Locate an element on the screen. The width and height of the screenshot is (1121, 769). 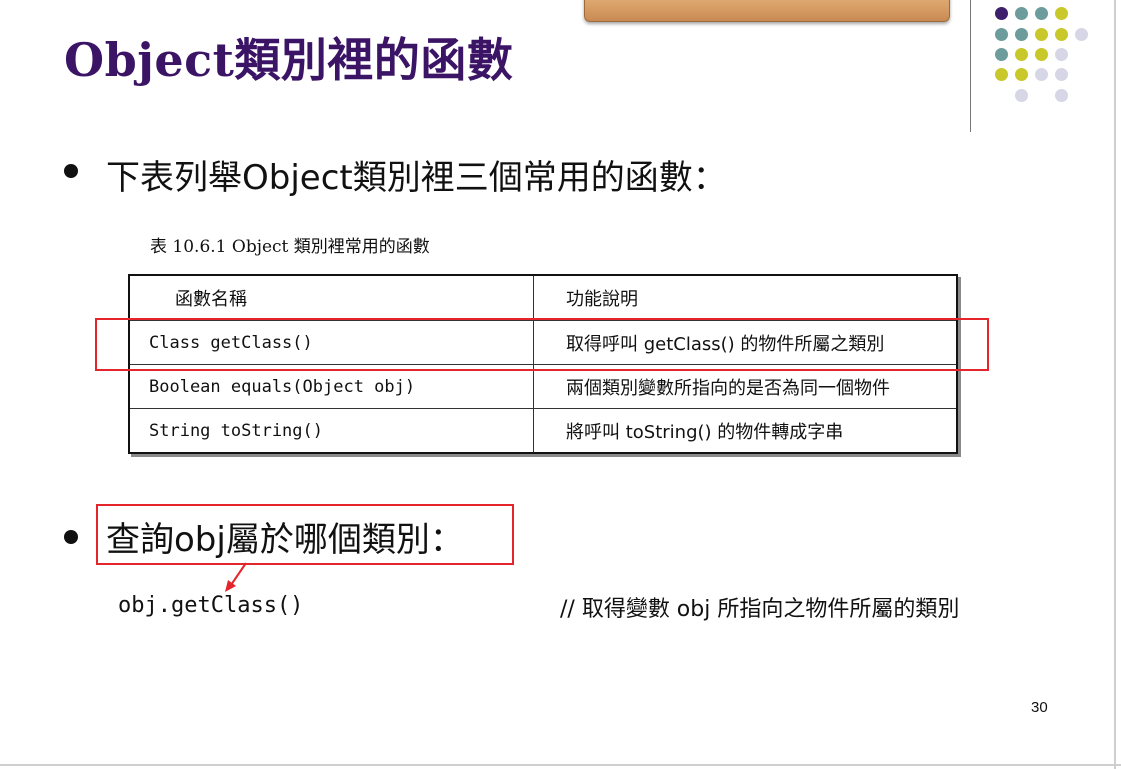
code-comment: // 取得變數 obj 所指向之物件所屬的類別 is located at coordinates (760, 609).